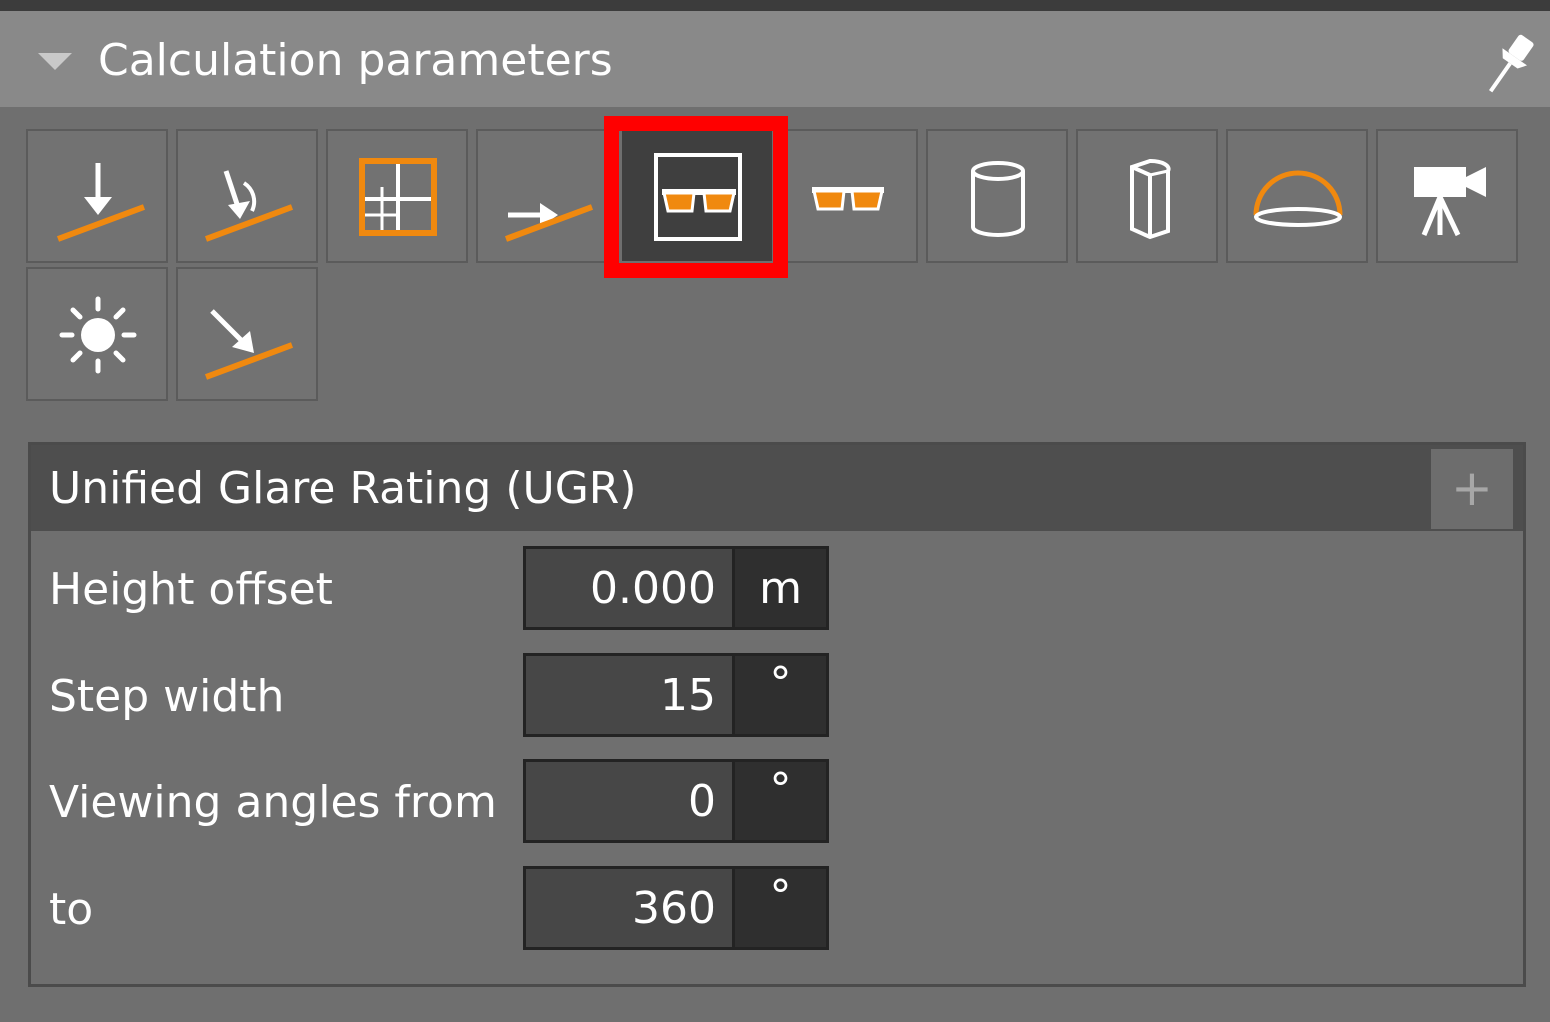 This screenshot has width=1550, height=1022. What do you see at coordinates (782, 695) in the screenshot?
I see `step-width-unit: °` at bounding box center [782, 695].